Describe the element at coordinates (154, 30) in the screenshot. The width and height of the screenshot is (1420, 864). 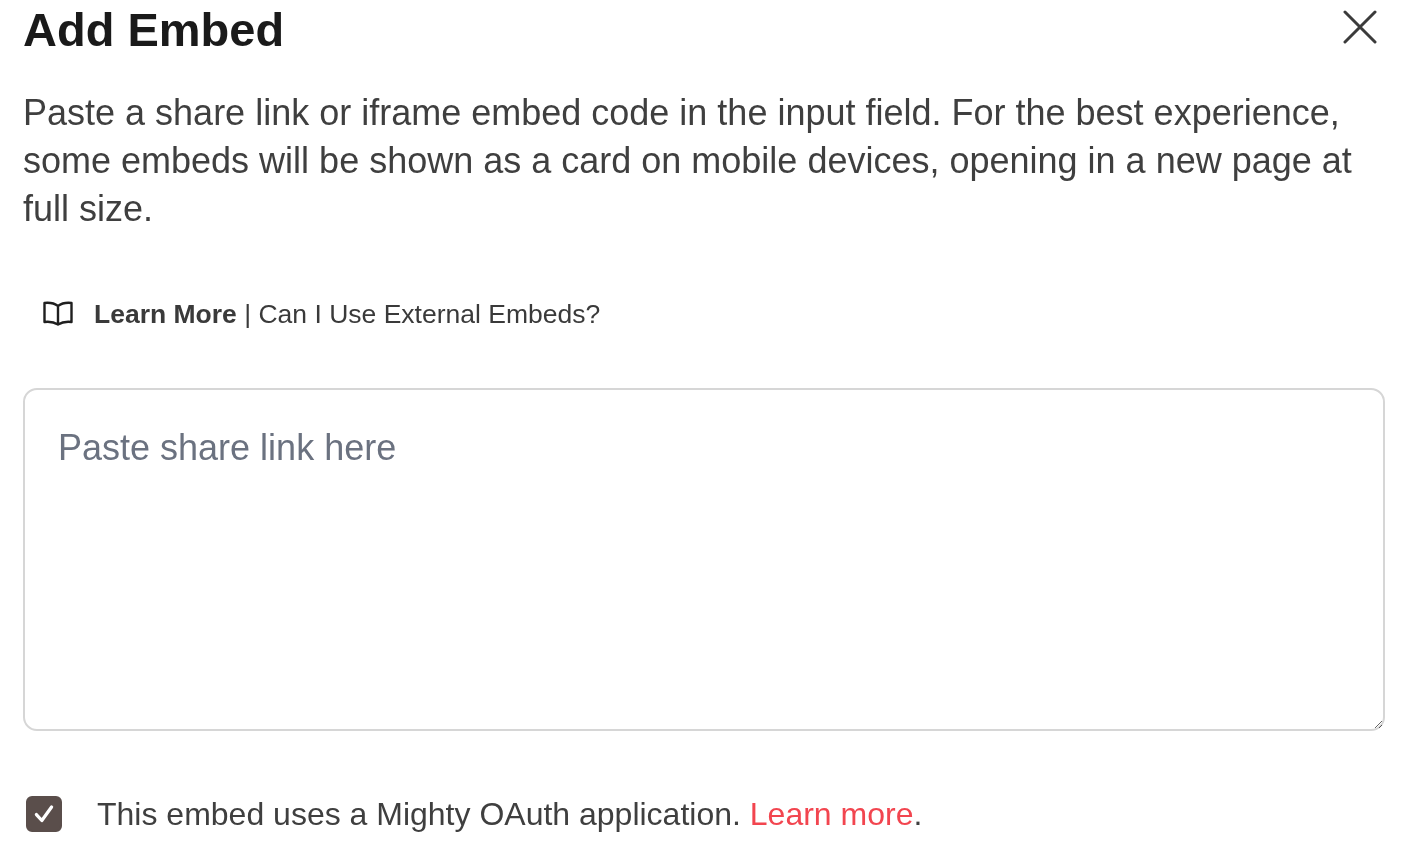
I see `dialog-title: Add Embed` at that location.